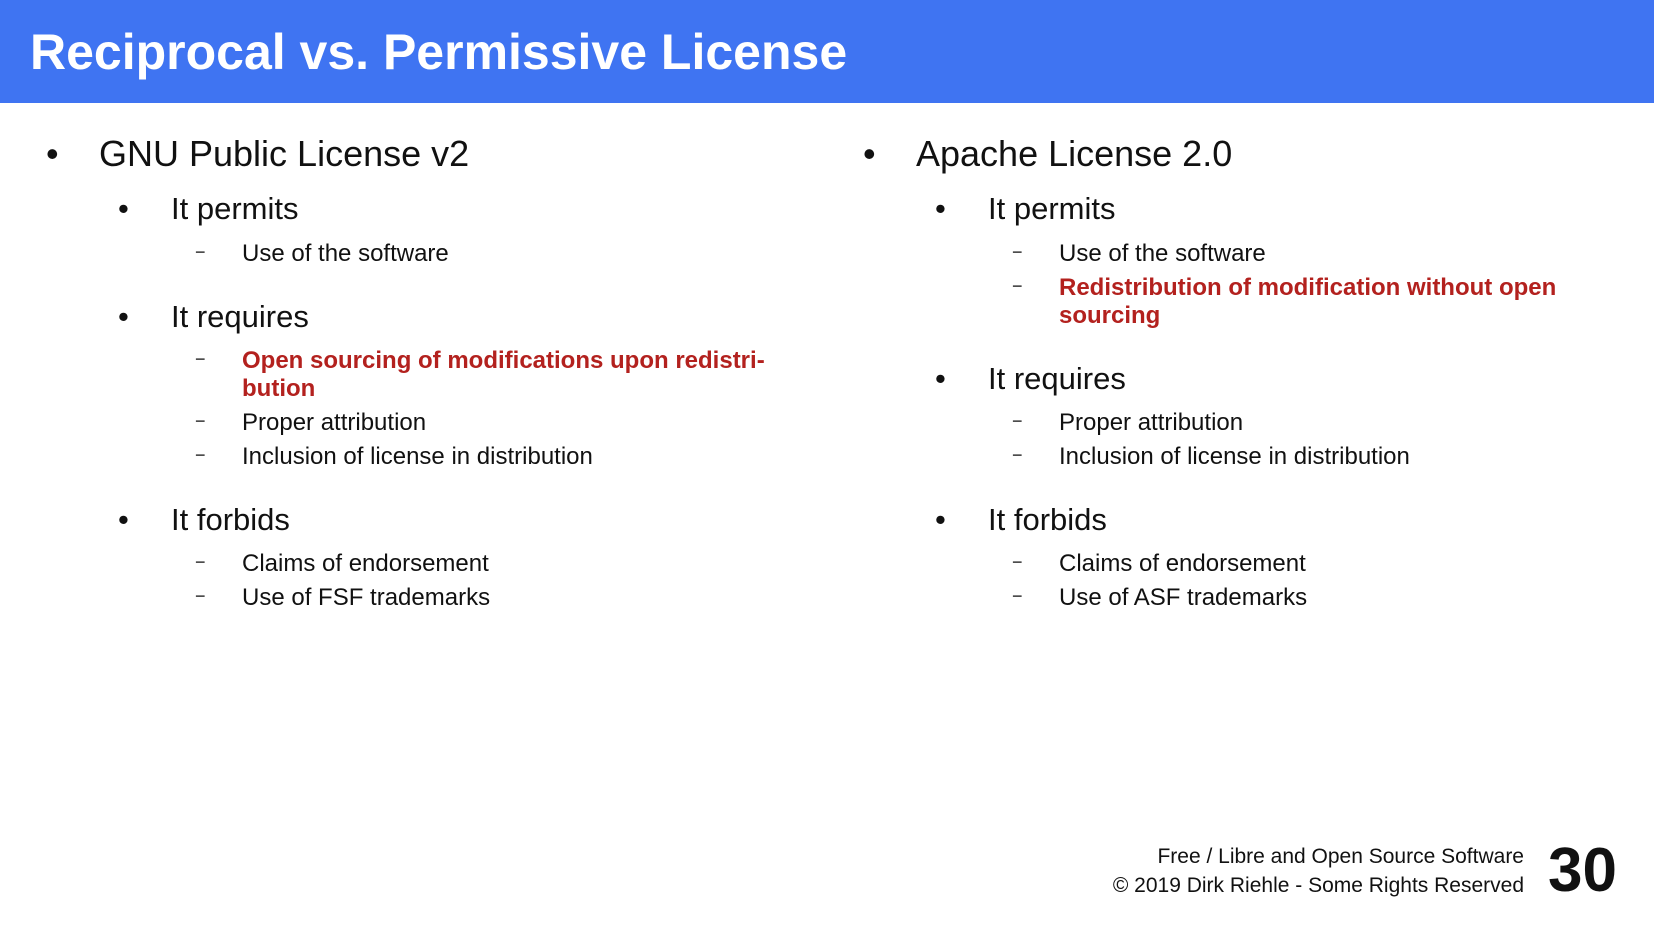 The height and width of the screenshot is (931, 1654). I want to click on list-item: Use of FSF trademarks, so click(366, 597).